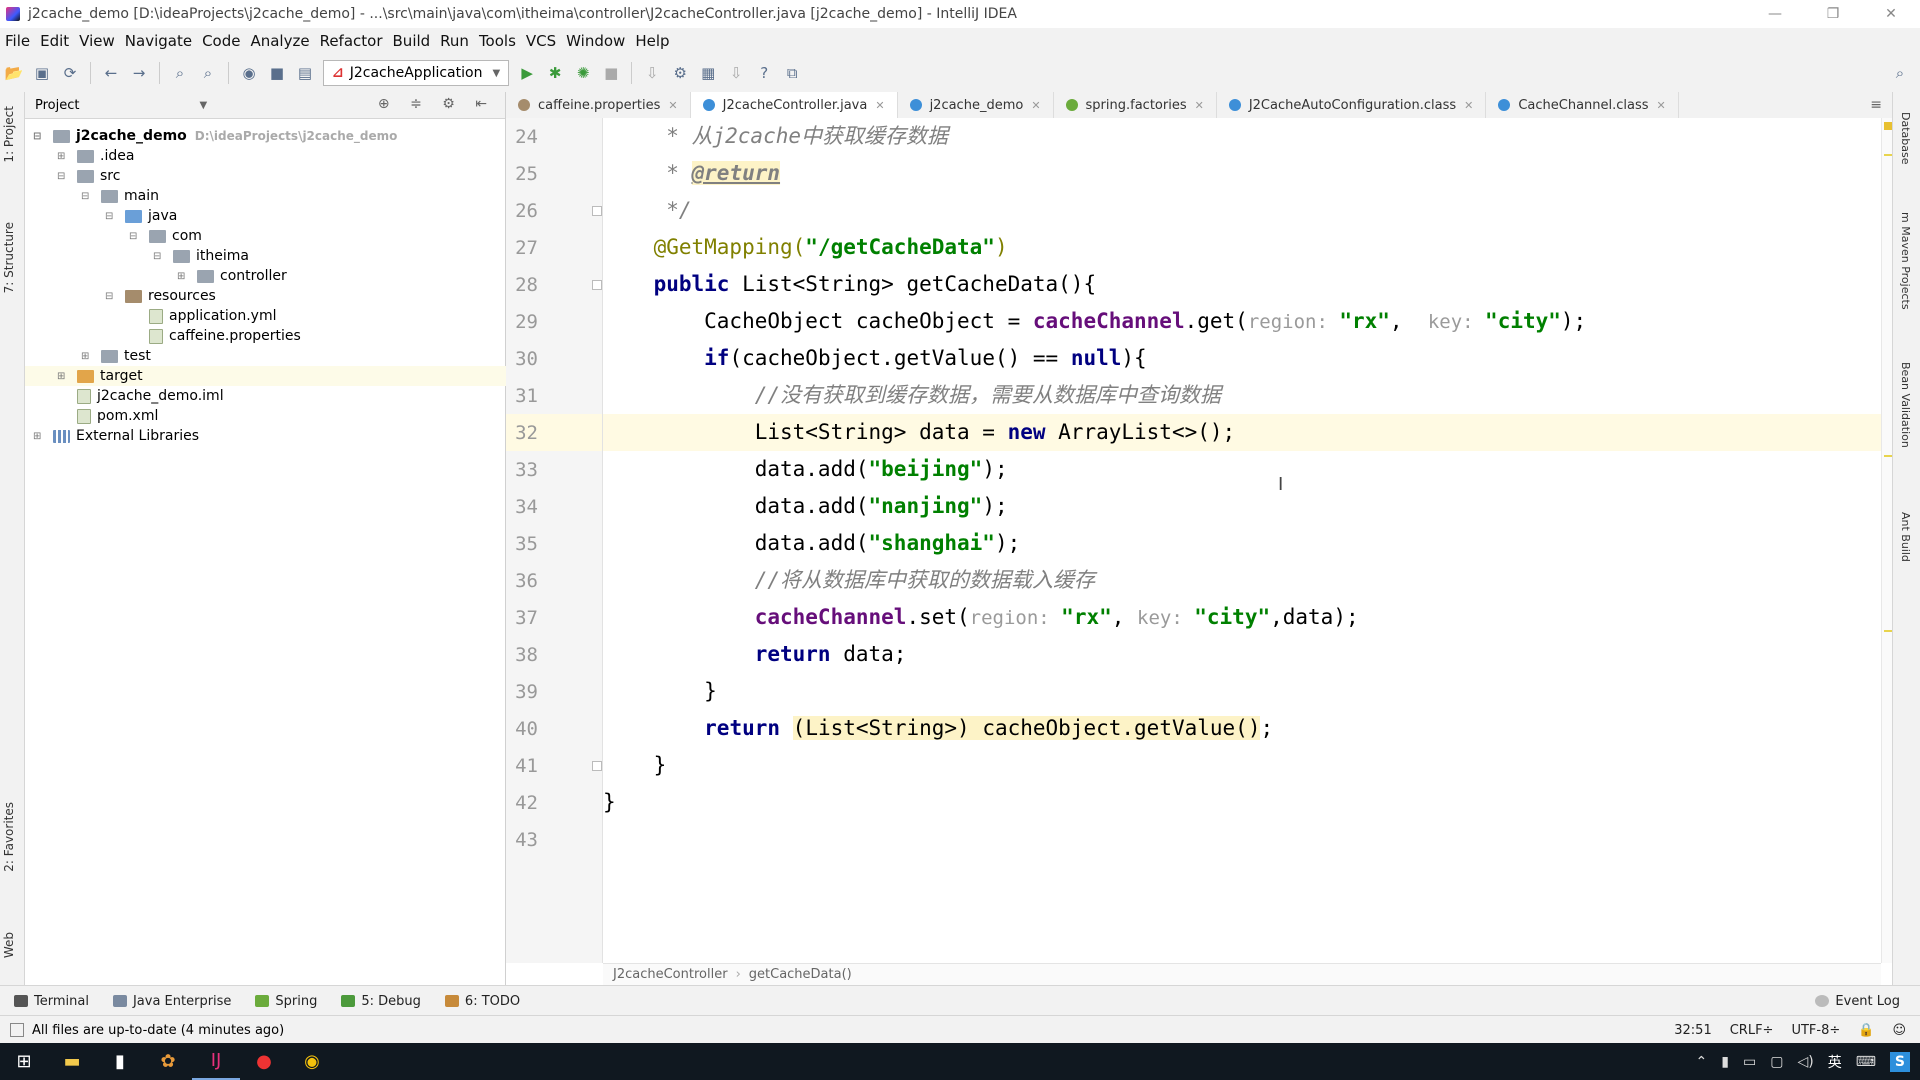 This screenshot has width=1920, height=1080. I want to click on volume-icon: ◁), so click(1805, 1062).